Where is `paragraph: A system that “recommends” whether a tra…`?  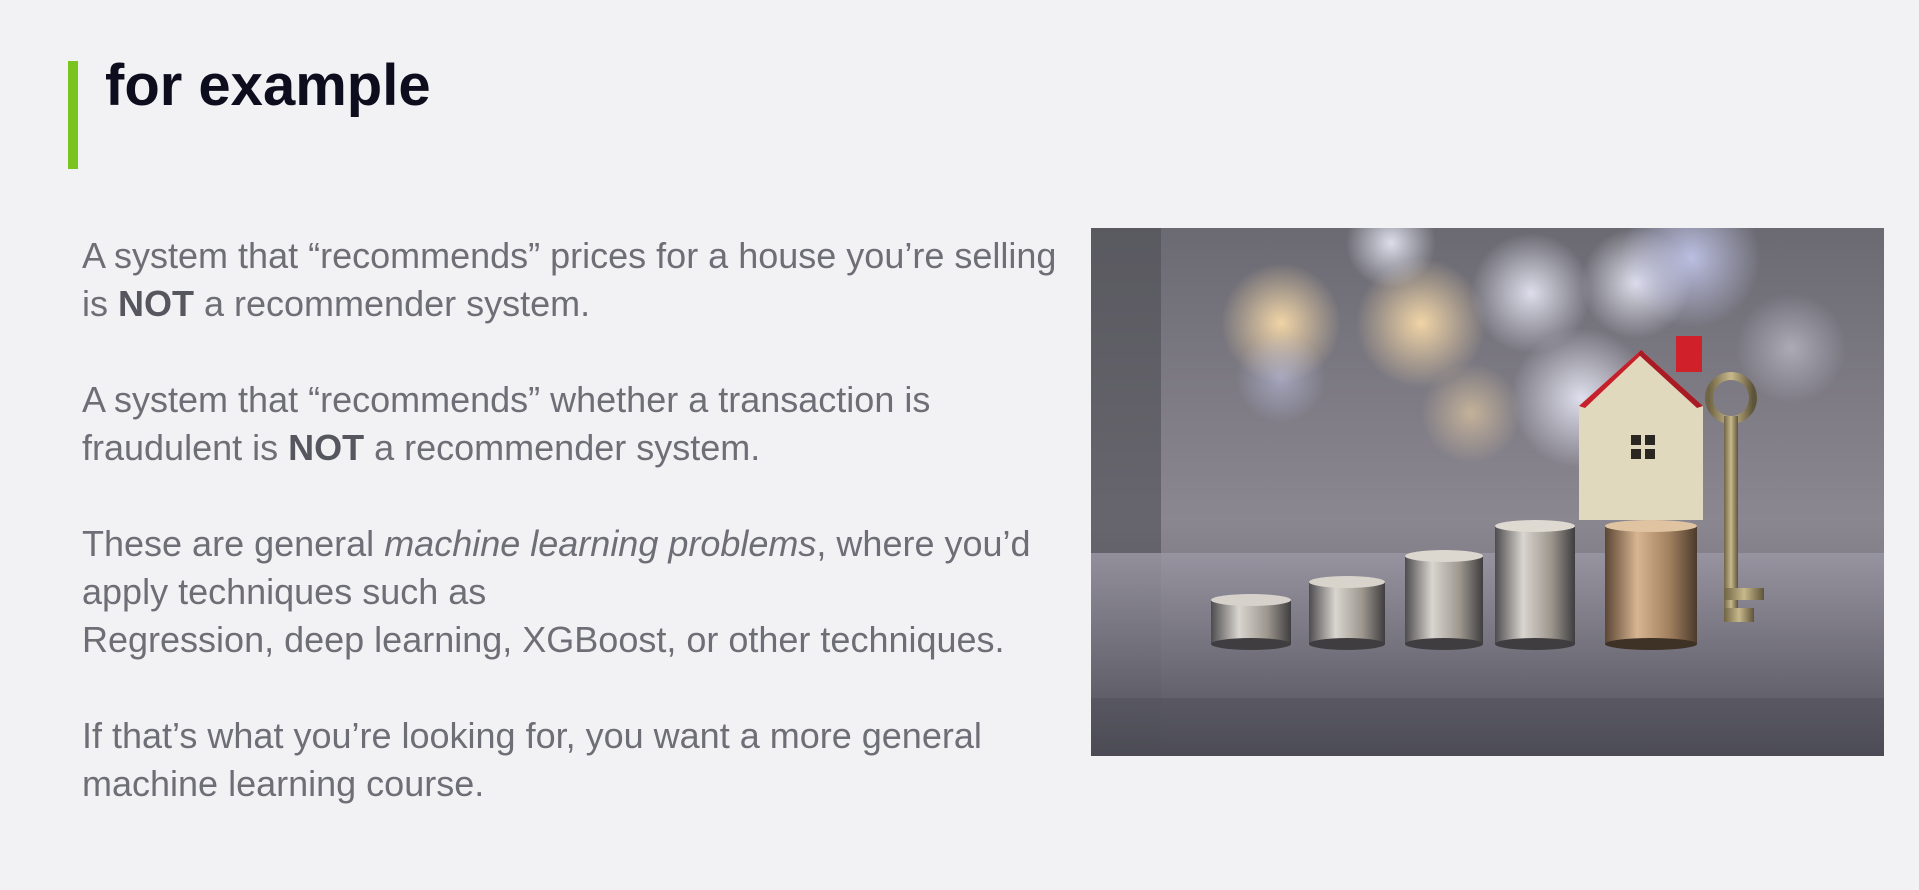 paragraph: A system that “recommends” whether a tra… is located at coordinates (506, 423).